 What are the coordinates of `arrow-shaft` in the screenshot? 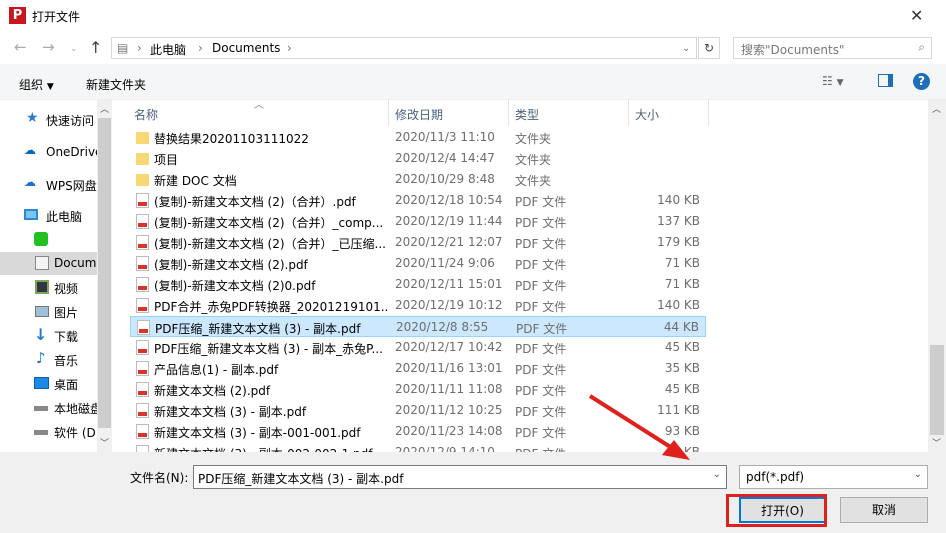 It's located at (631, 422).